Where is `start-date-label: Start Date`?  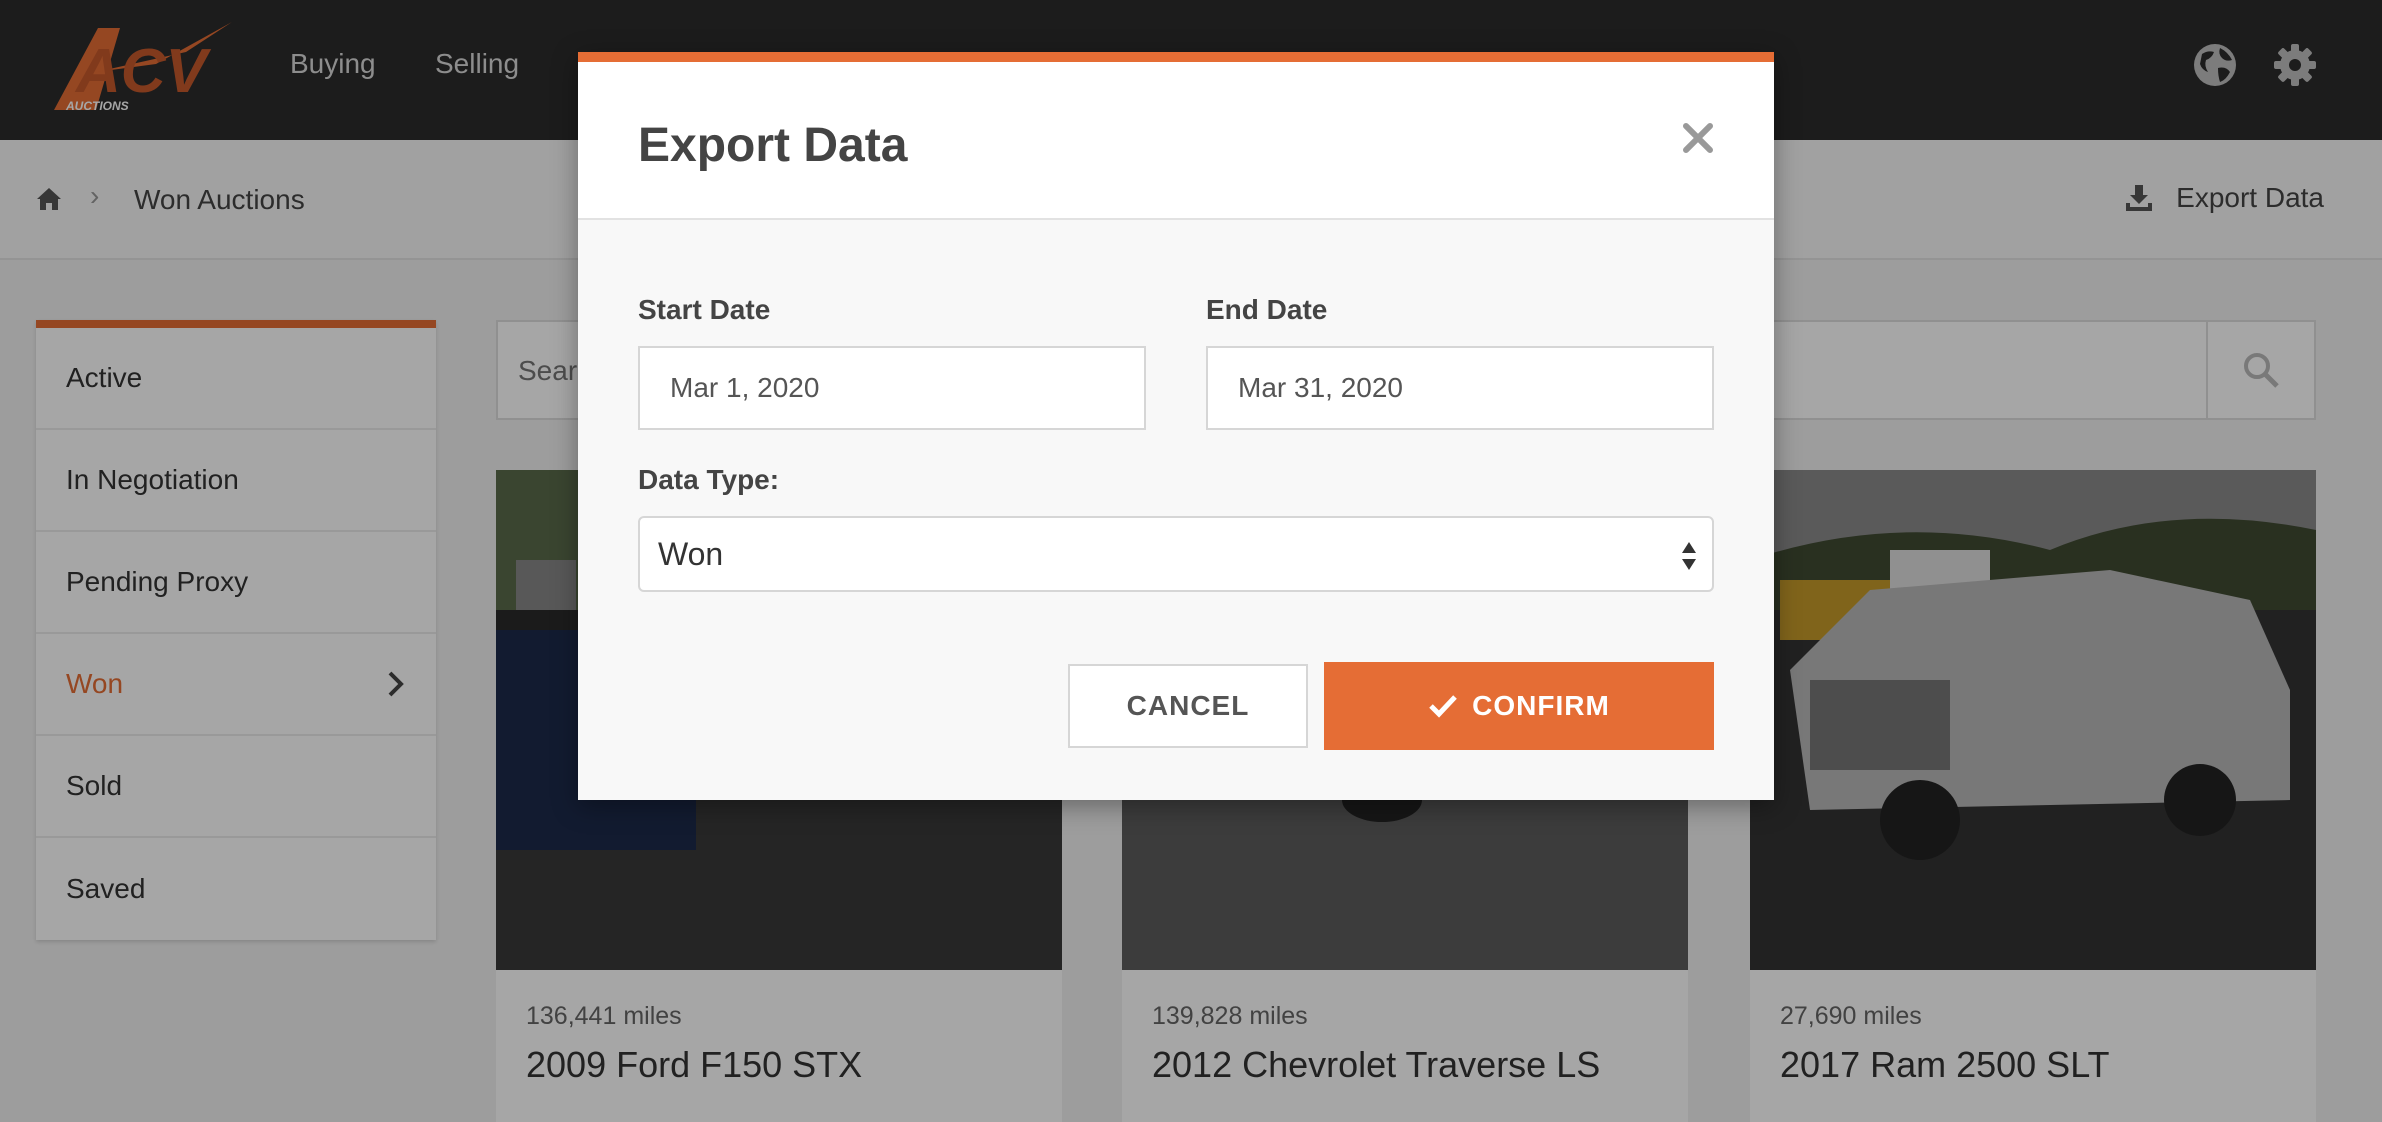
start-date-label: Start Date is located at coordinates (704, 309).